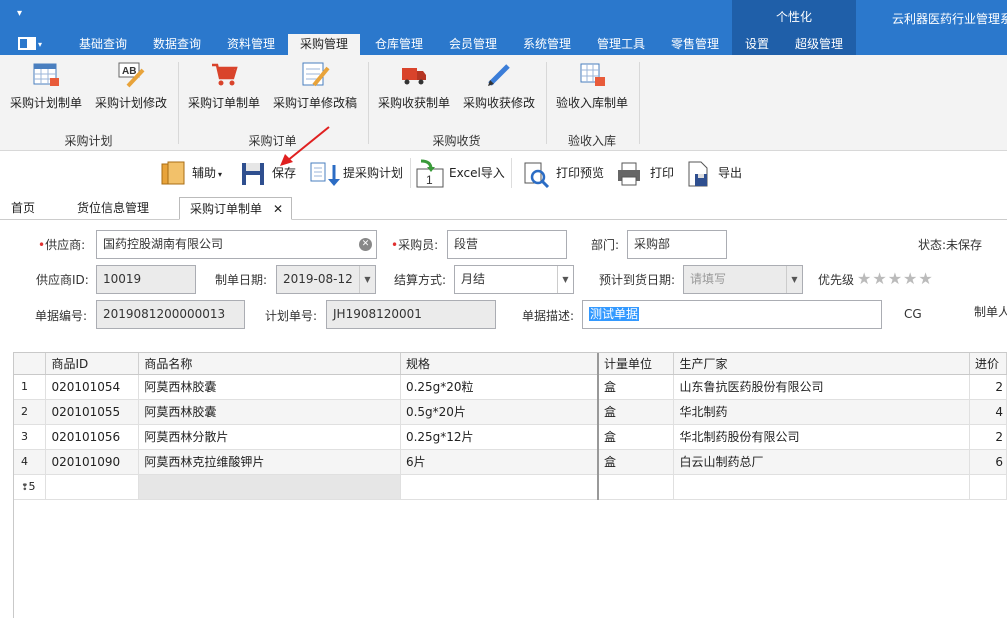  Describe the element at coordinates (988, 364) in the screenshot. I see `column-header-price: 进价` at that location.